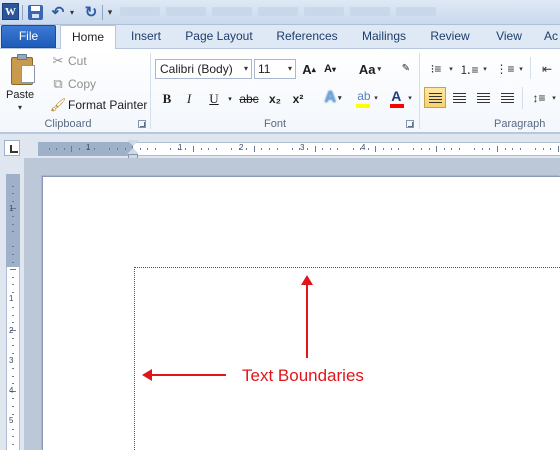  I want to click on copy-button: ⧉ Copy, so click(73, 84).